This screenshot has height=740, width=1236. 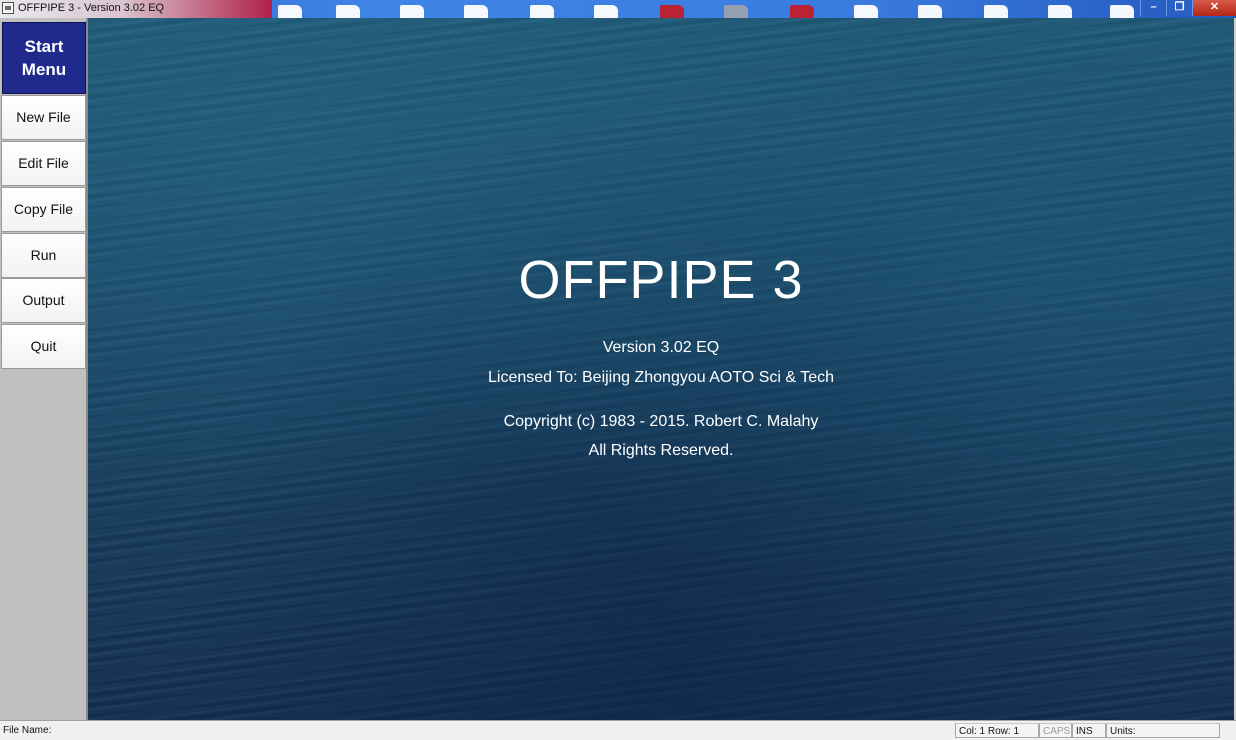 What do you see at coordinates (44, 46) in the screenshot?
I see `start-menu-label-line1: Start` at bounding box center [44, 46].